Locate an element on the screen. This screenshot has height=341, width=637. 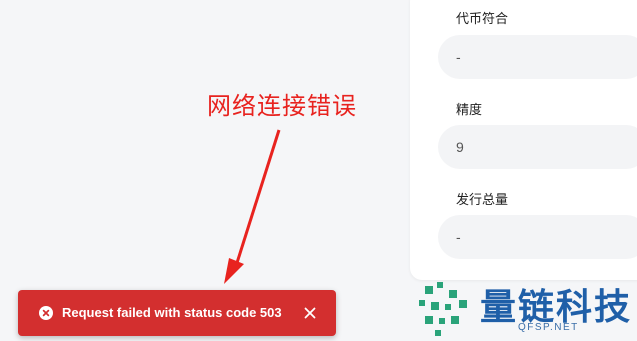
watermark-sub: QFSP.NET is located at coordinates (548, 327).